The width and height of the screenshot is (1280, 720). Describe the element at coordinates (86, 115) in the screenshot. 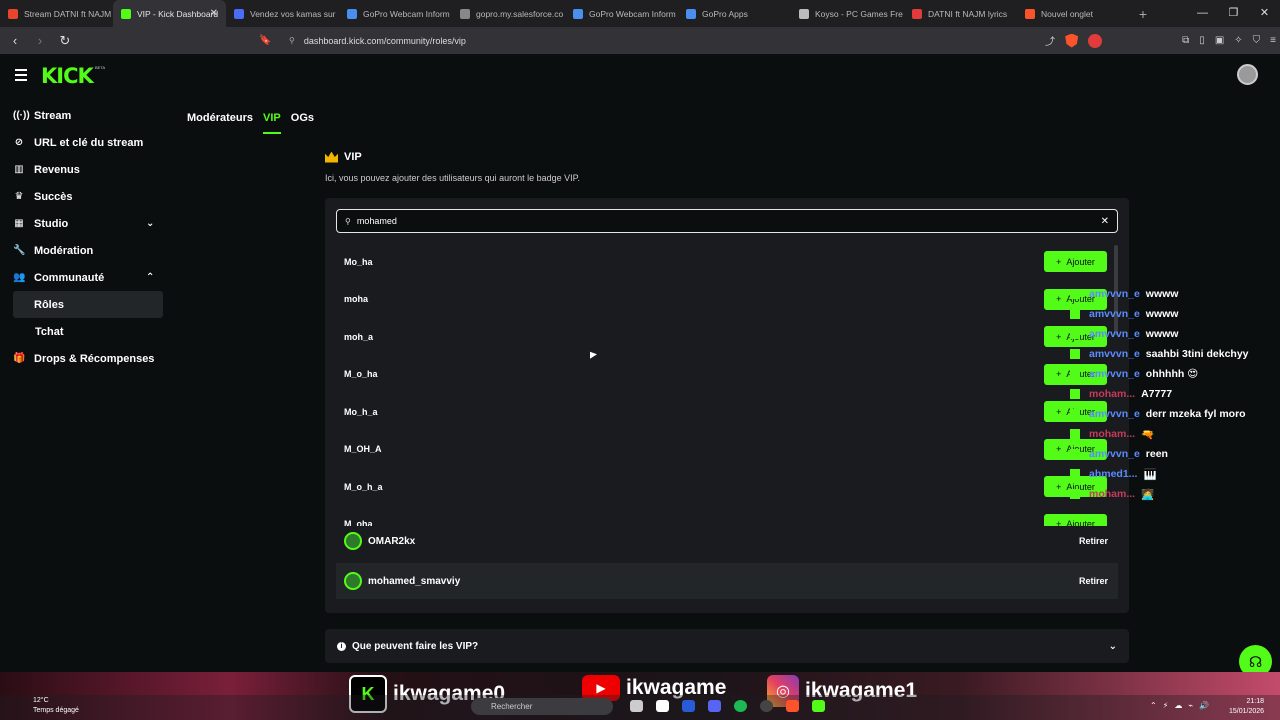

I see `sidebar-item-stream: ((·)) Stream` at that location.